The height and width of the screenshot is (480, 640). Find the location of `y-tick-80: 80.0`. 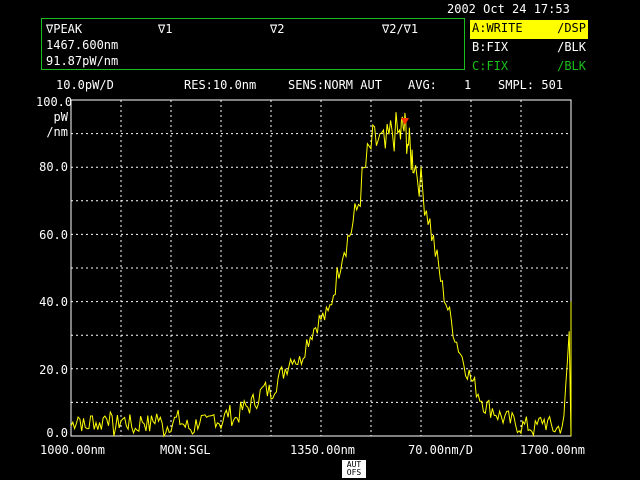

y-tick-80: 80.0 is located at coordinates (53, 167).